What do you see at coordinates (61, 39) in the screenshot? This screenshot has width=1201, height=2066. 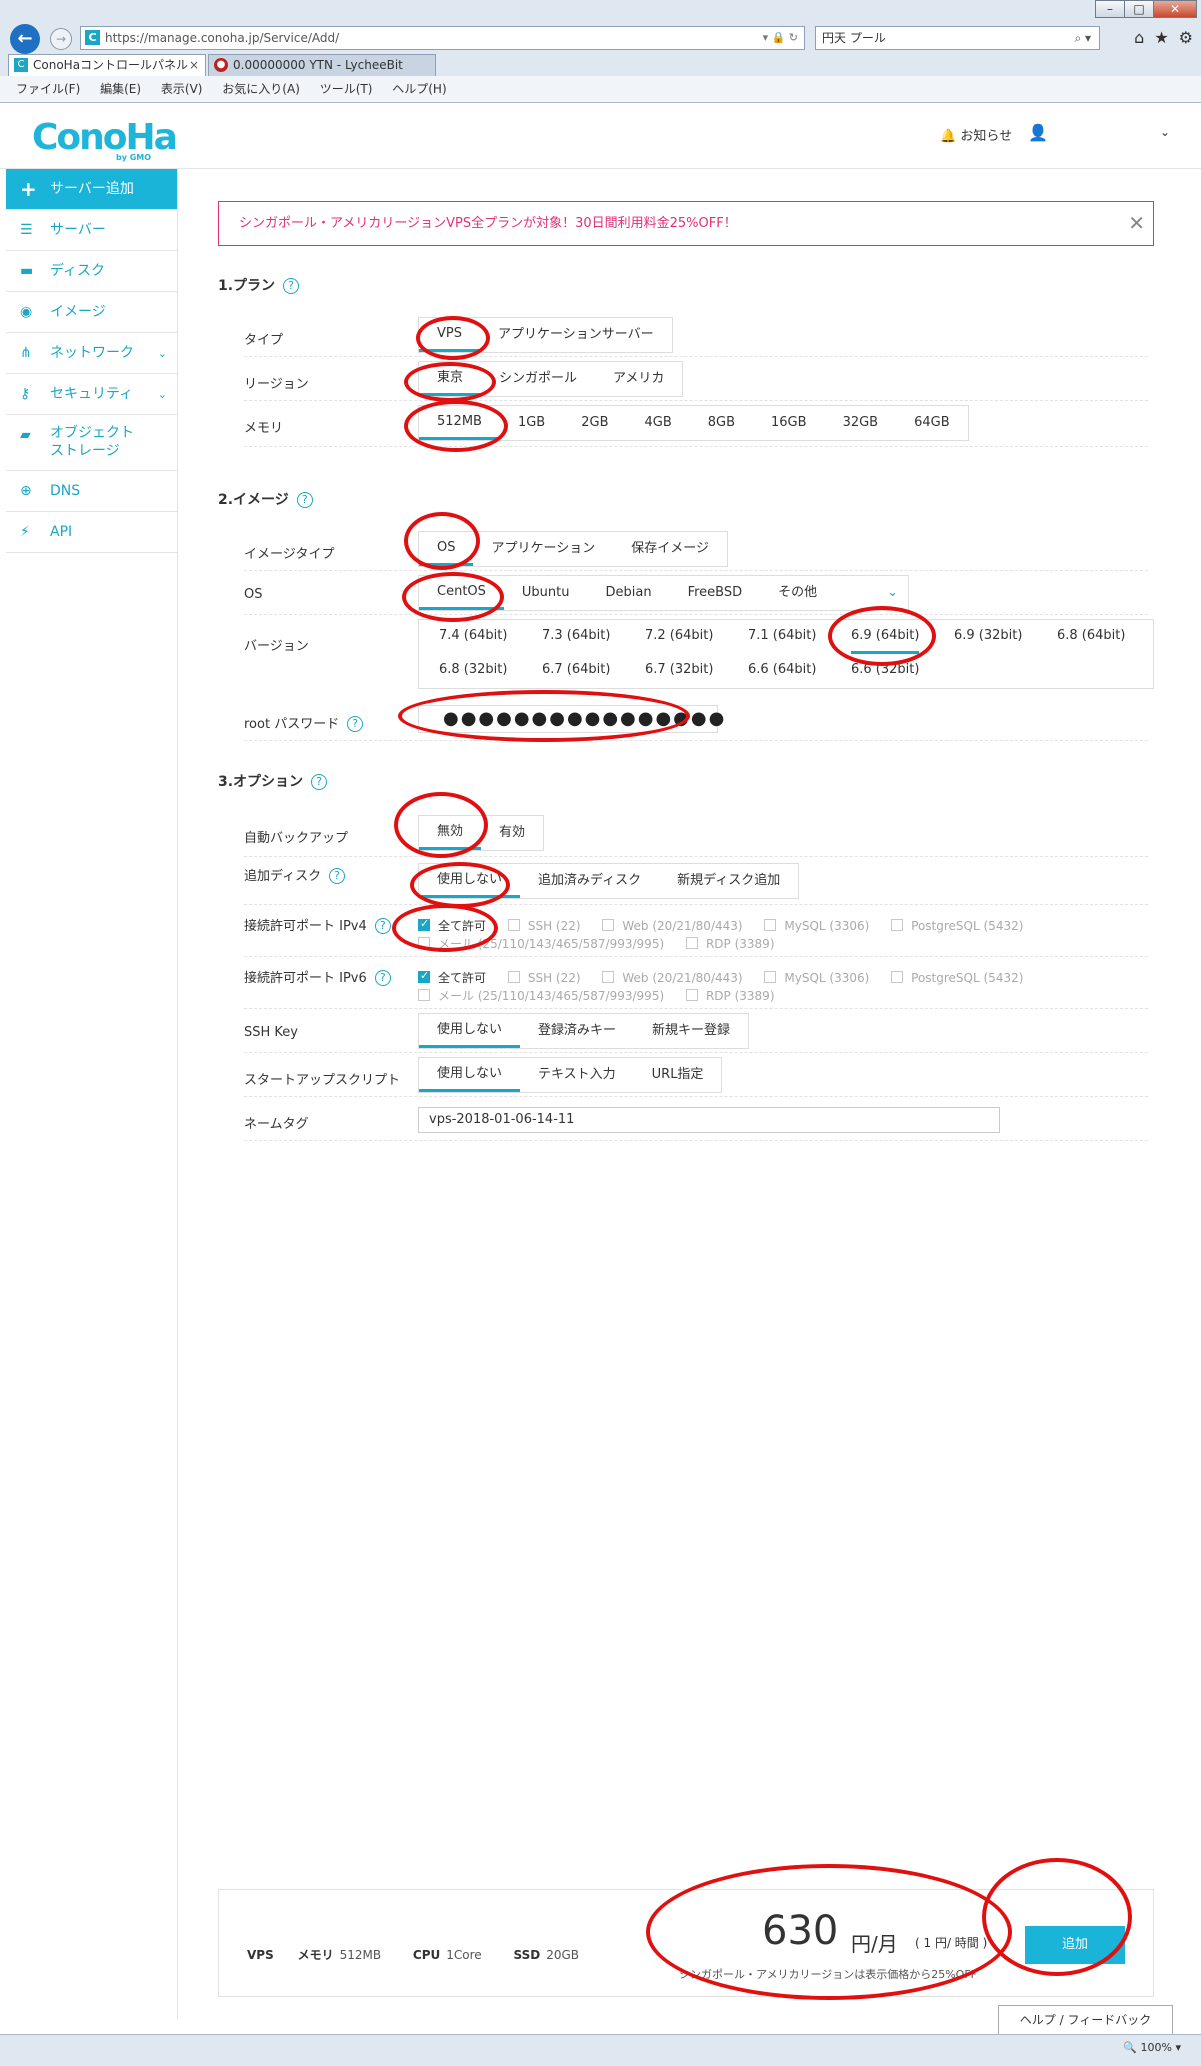 I see `forward-arrow-icon: →` at bounding box center [61, 39].